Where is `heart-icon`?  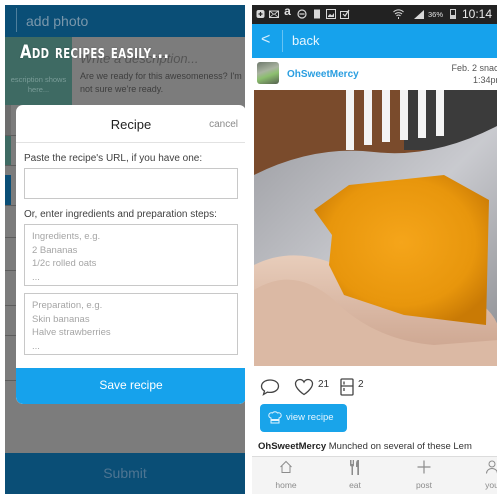 heart-icon is located at coordinates (304, 389).